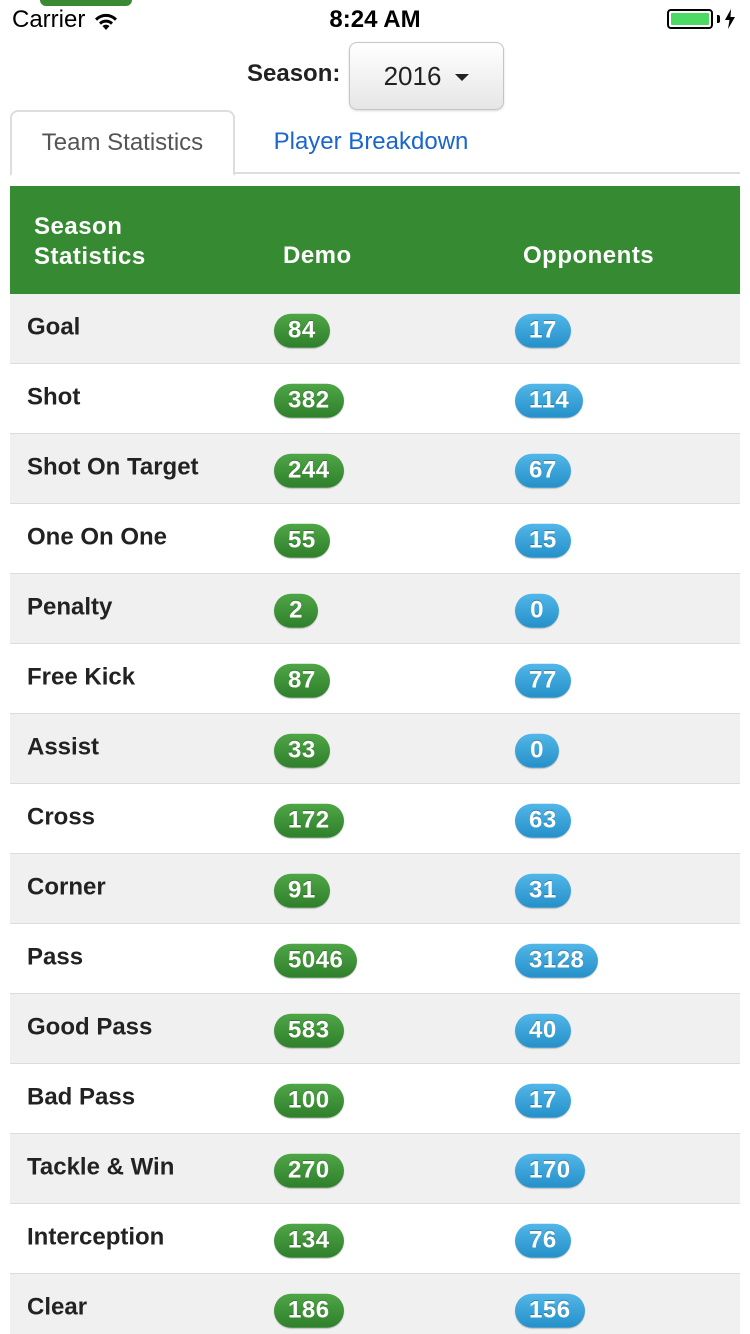 The width and height of the screenshot is (750, 1334). What do you see at coordinates (54, 327) in the screenshot?
I see `stat-label: Goal` at bounding box center [54, 327].